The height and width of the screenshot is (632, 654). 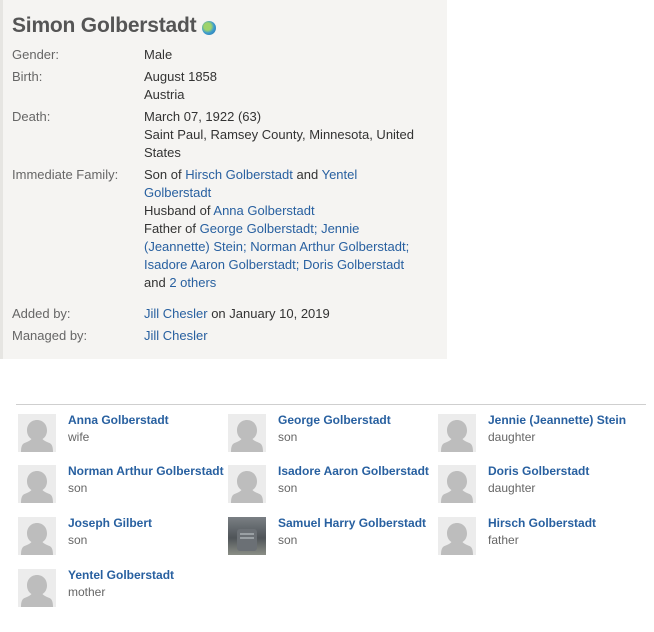 I want to click on relative-name-link: Doris Golberstadt, so click(x=538, y=471).